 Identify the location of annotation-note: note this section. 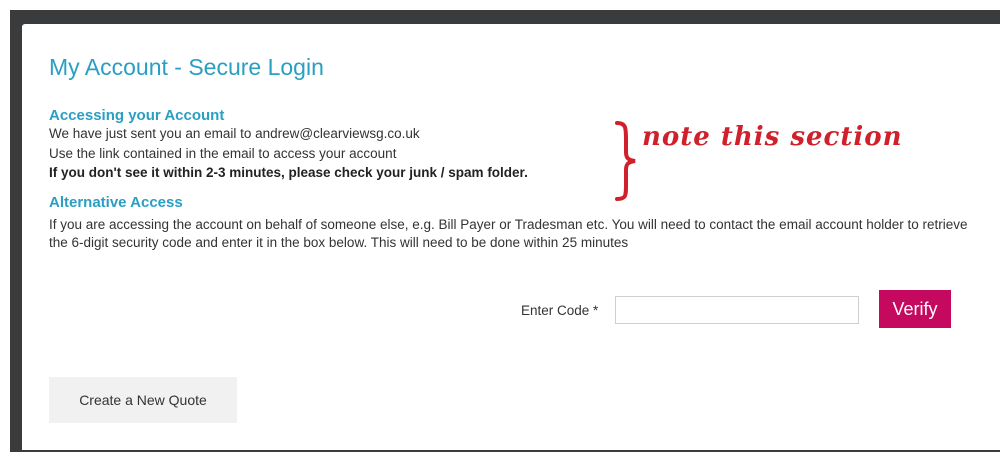
(772, 137).